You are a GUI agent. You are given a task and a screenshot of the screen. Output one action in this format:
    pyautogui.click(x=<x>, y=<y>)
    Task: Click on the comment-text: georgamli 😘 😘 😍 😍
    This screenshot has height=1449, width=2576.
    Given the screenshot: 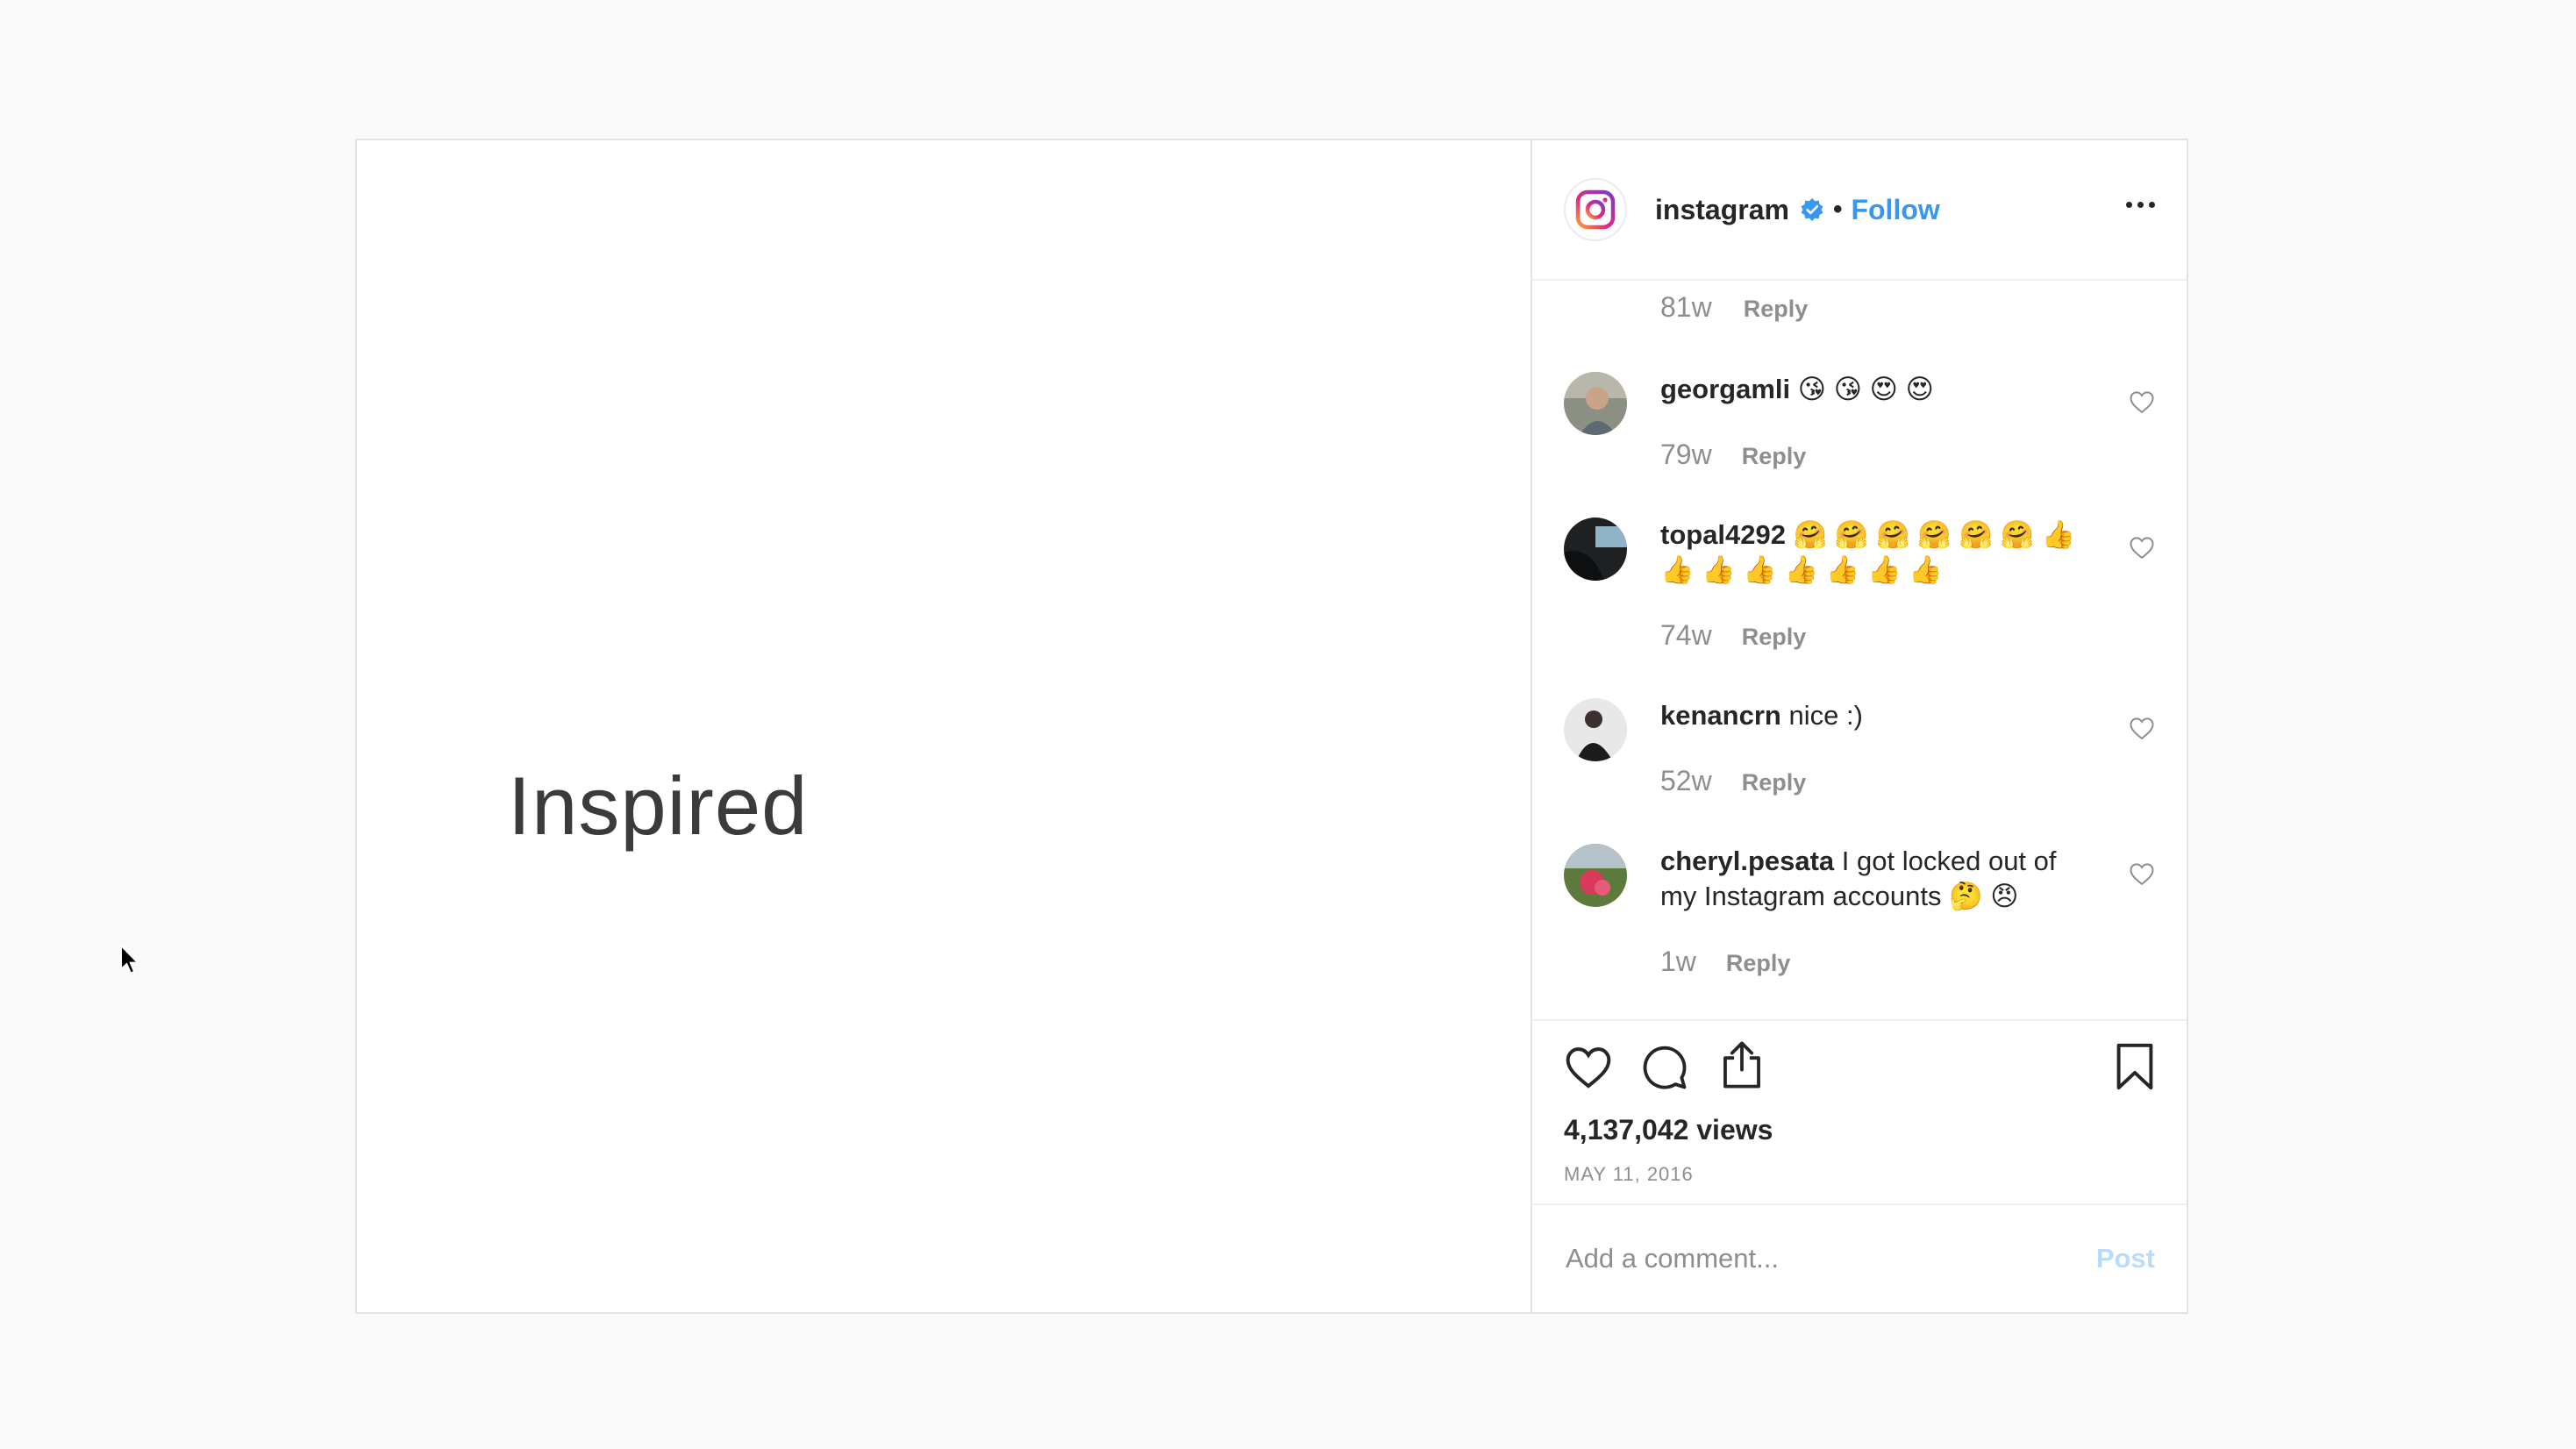 What is the action you would take?
    pyautogui.click(x=1880, y=389)
    